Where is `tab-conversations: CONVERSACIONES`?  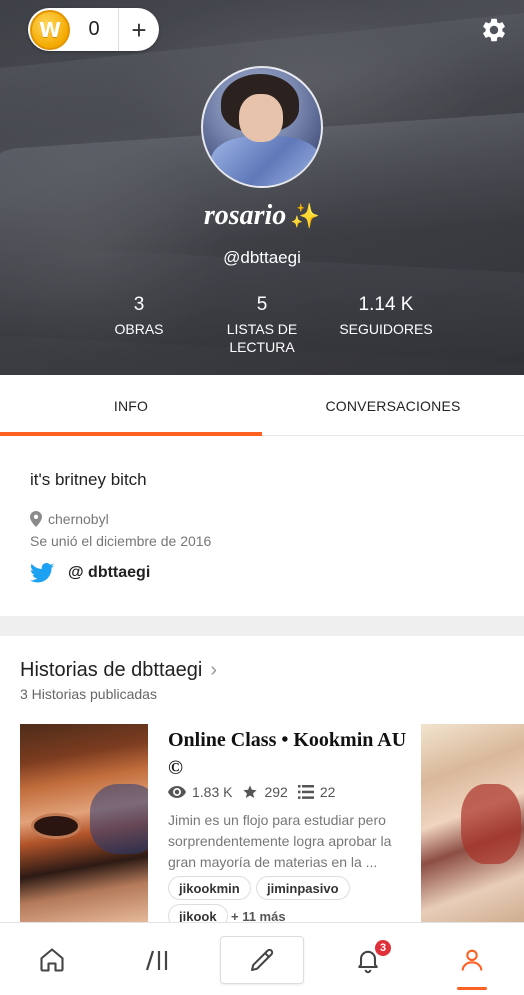
tab-conversations: CONVERSACIONES is located at coordinates (393, 405).